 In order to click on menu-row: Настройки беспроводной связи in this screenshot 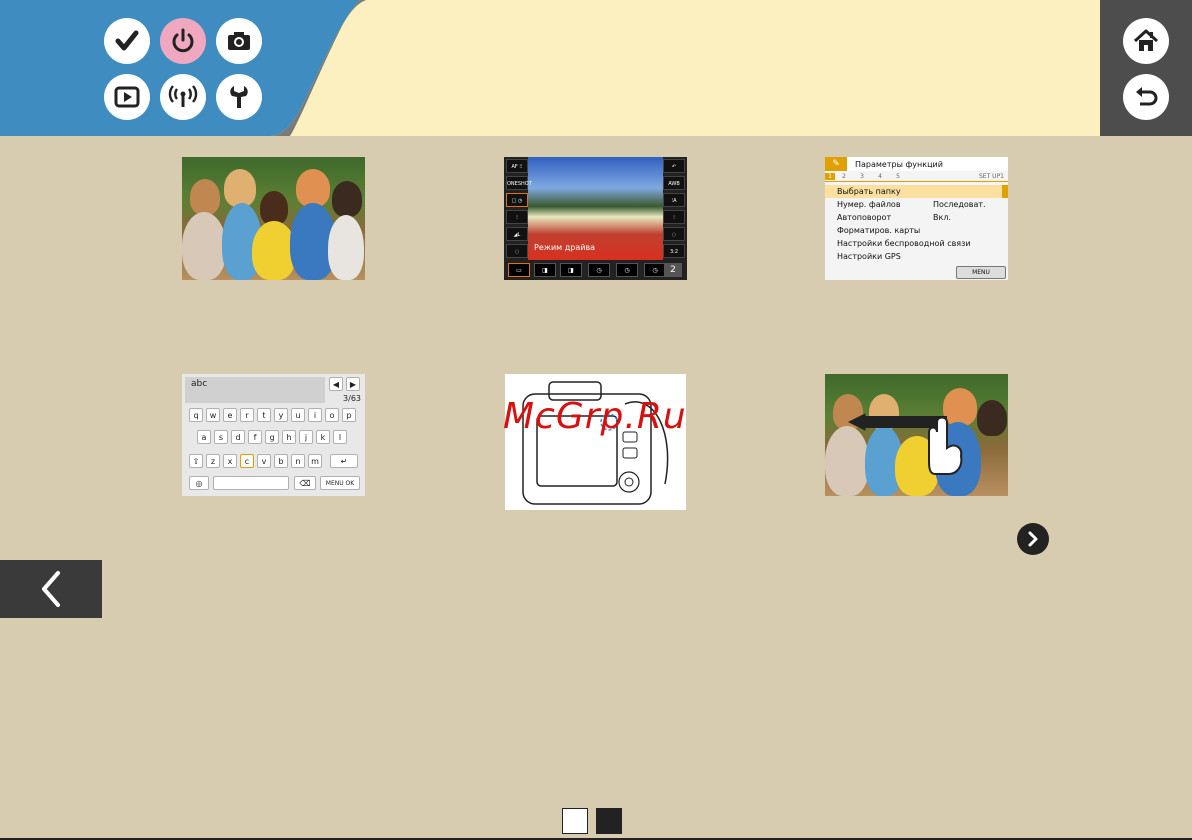, I will do `click(904, 243)`.